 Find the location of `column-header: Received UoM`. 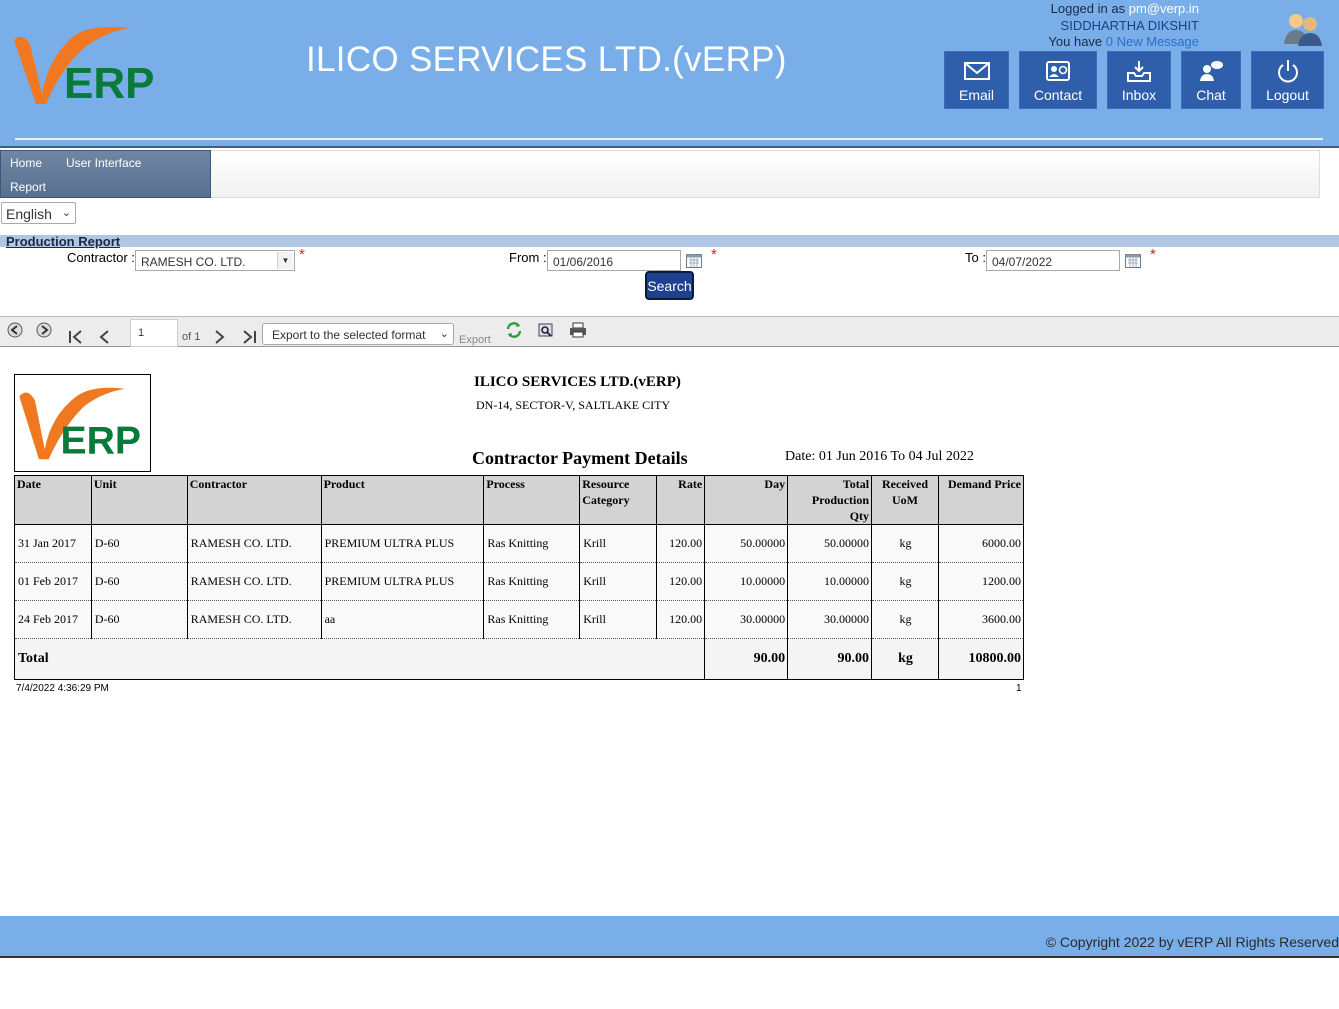

column-header: Received UoM is located at coordinates (905, 500).